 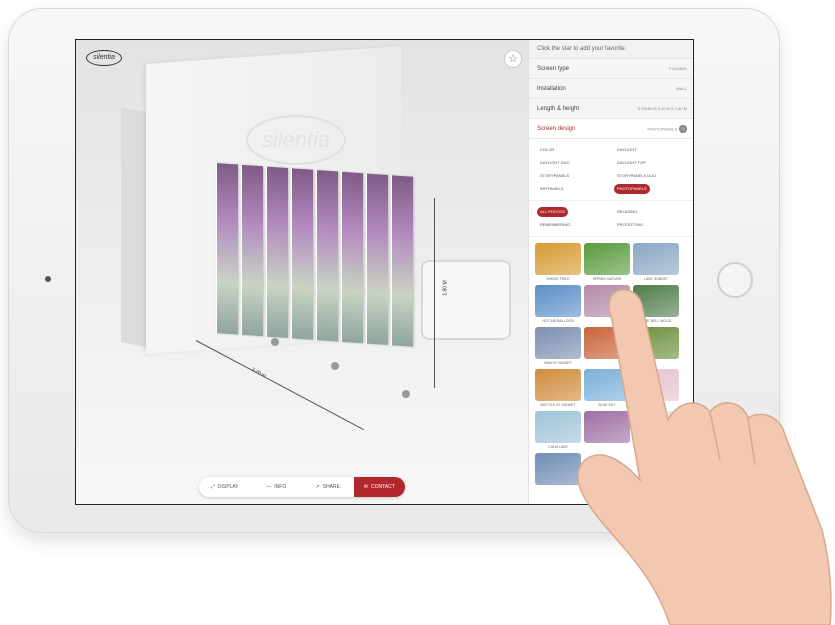 I want to click on screen-type-row: Screen type FOLDING, so click(x=611, y=69).